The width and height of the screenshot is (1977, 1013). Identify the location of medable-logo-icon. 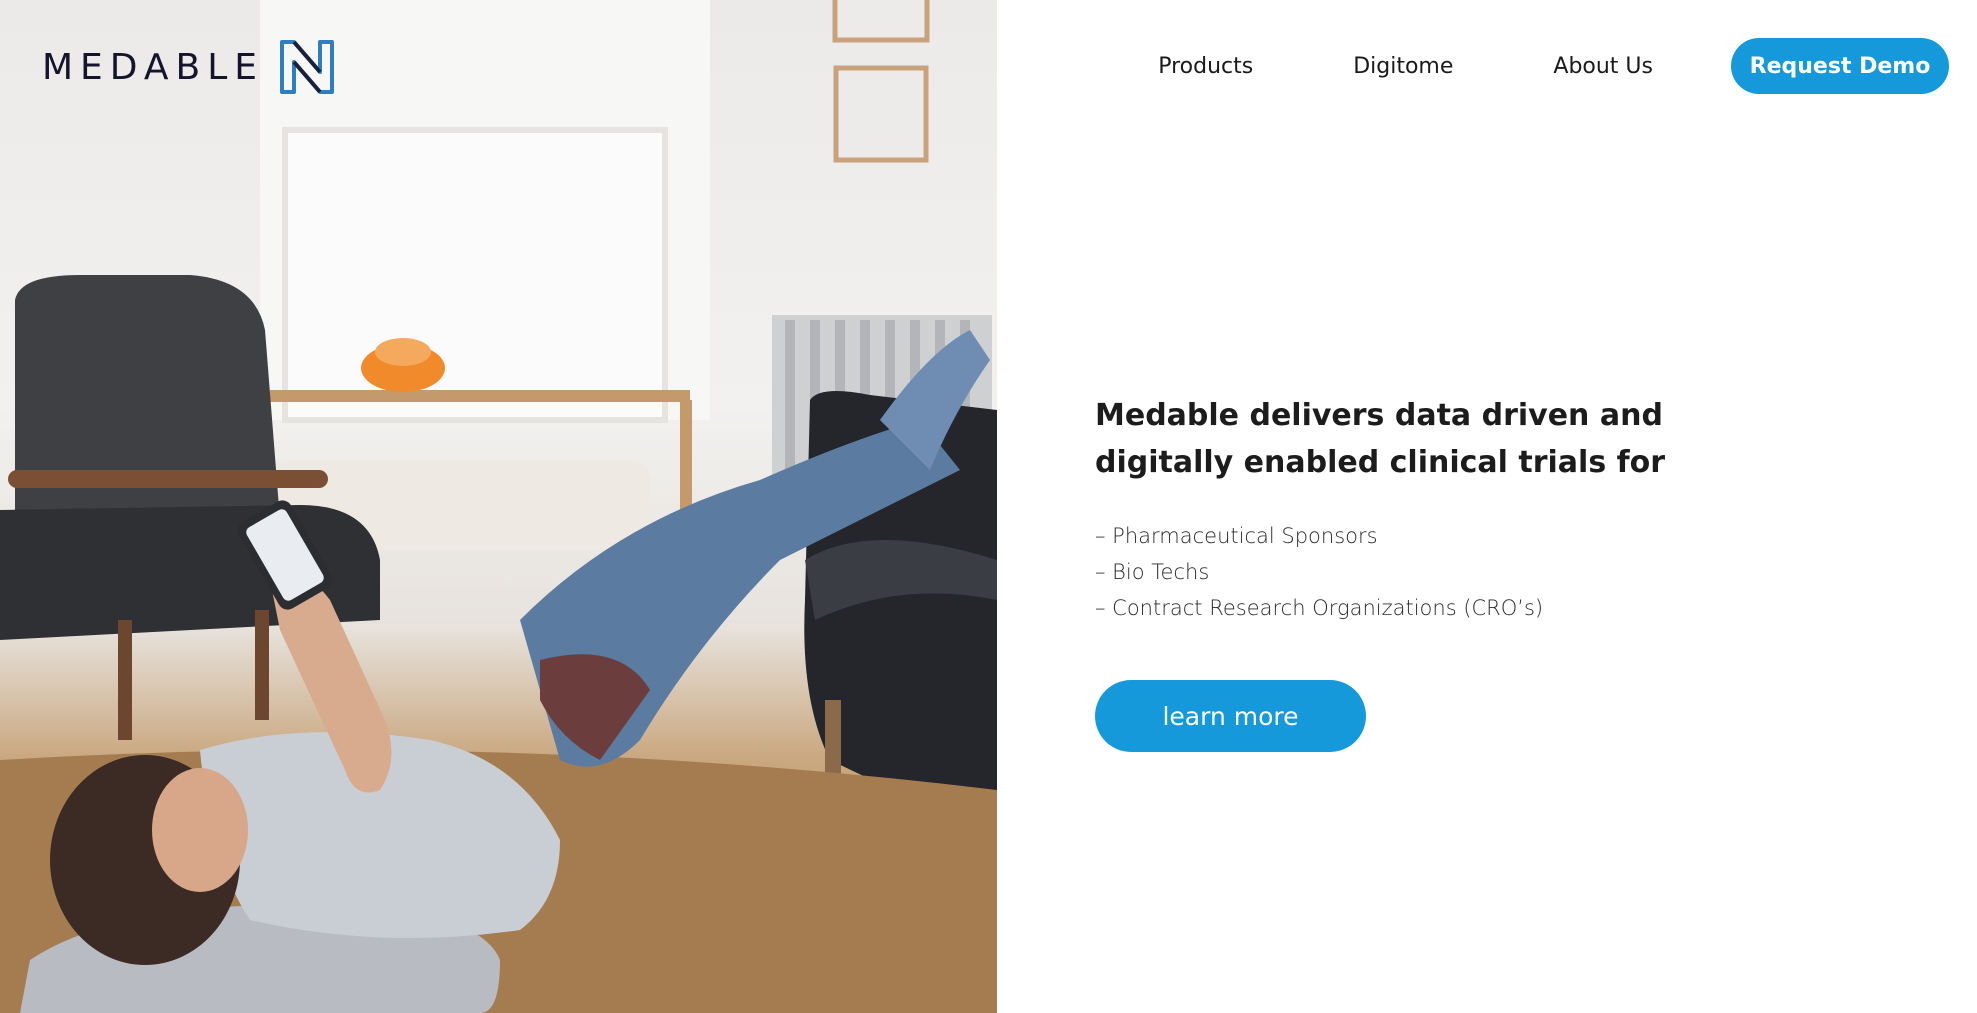
(307, 67).